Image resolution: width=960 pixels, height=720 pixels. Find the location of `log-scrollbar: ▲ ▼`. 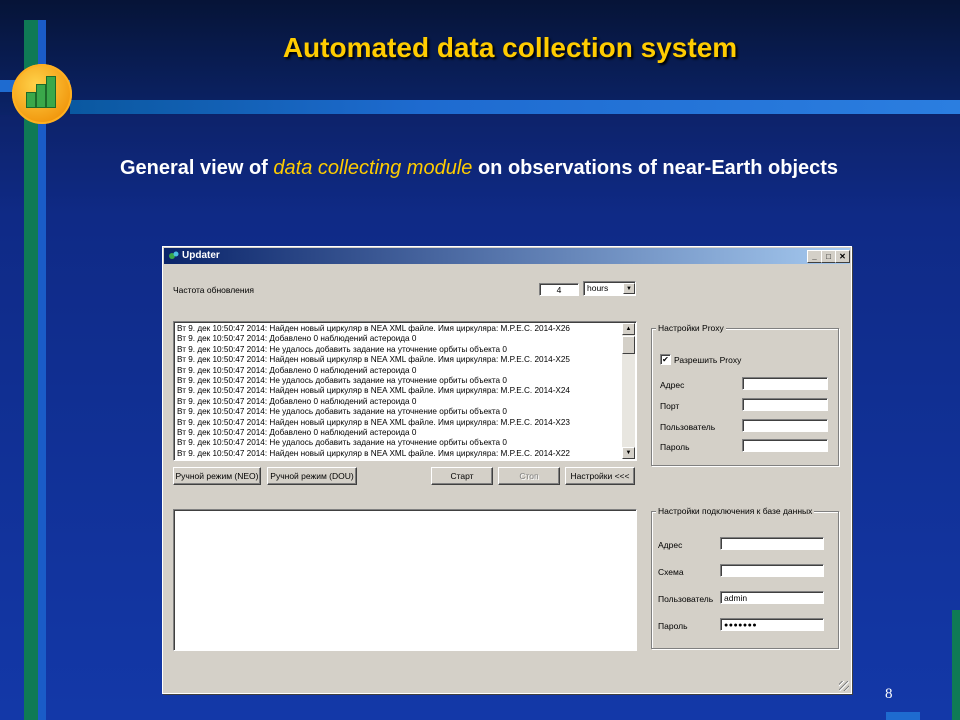

log-scrollbar: ▲ ▼ is located at coordinates (628, 391).